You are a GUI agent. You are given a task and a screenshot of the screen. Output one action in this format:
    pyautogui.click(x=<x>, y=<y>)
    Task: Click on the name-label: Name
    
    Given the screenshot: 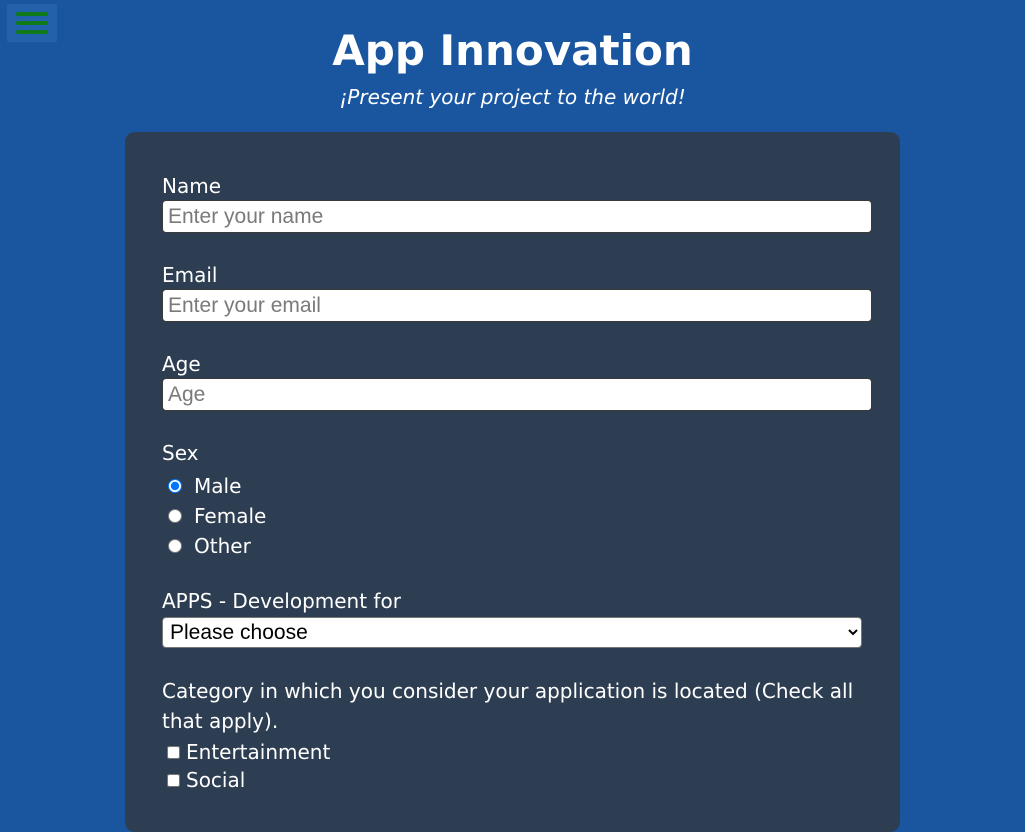 What is the action you would take?
    pyautogui.click(x=192, y=186)
    